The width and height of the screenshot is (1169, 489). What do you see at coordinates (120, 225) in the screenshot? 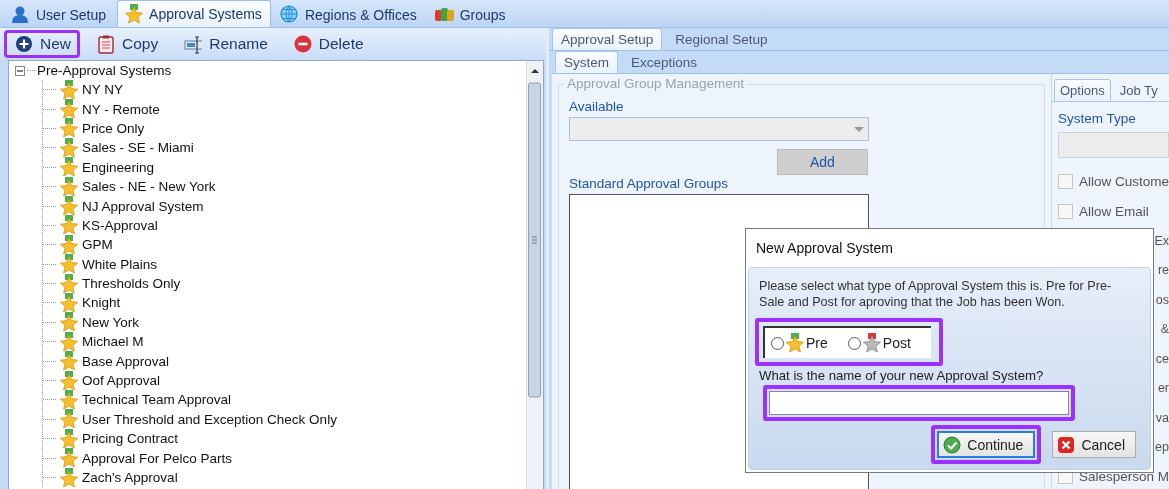
I see `tree-item: KS-Approval` at bounding box center [120, 225].